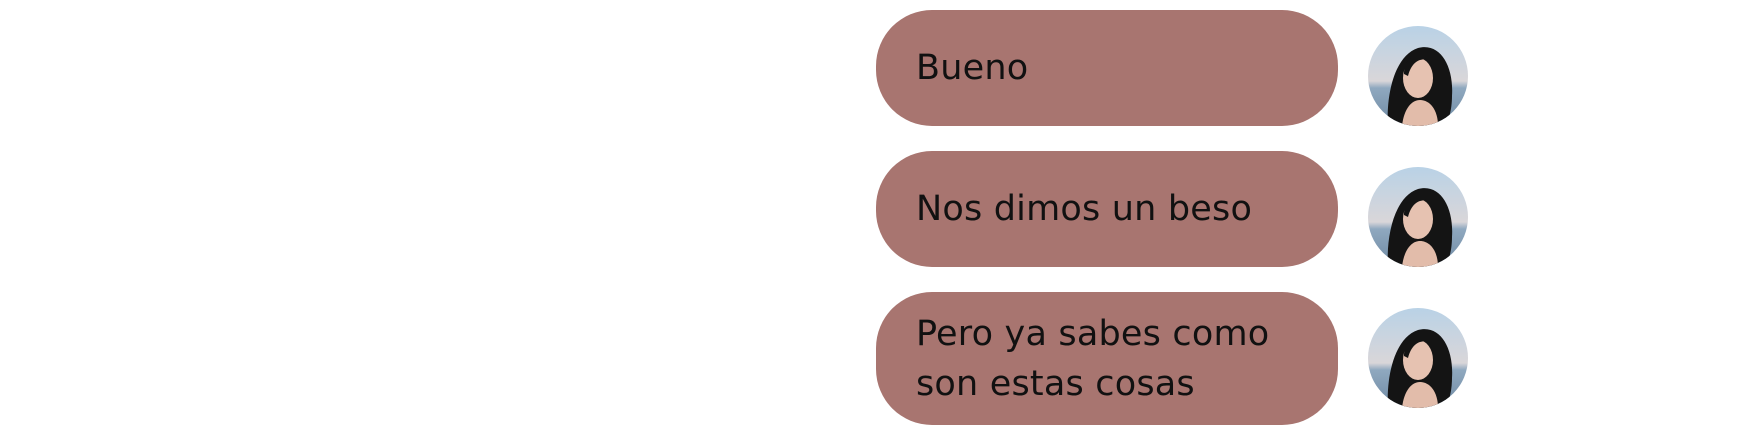 The height and width of the screenshot is (432, 1748). Describe the element at coordinates (1093, 358) in the screenshot. I see `message-text: Pero ya sabes como son estas cosas` at that location.